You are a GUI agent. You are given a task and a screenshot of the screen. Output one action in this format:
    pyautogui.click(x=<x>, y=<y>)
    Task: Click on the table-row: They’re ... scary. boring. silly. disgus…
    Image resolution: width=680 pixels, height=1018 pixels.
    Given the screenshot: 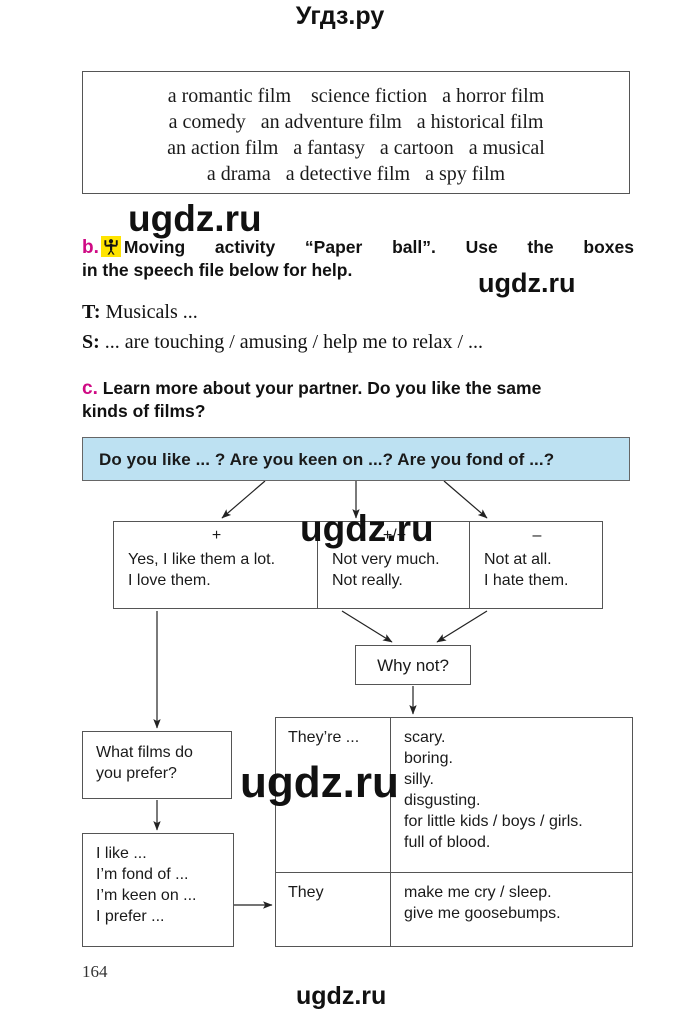 What is the action you would take?
    pyautogui.click(x=454, y=795)
    